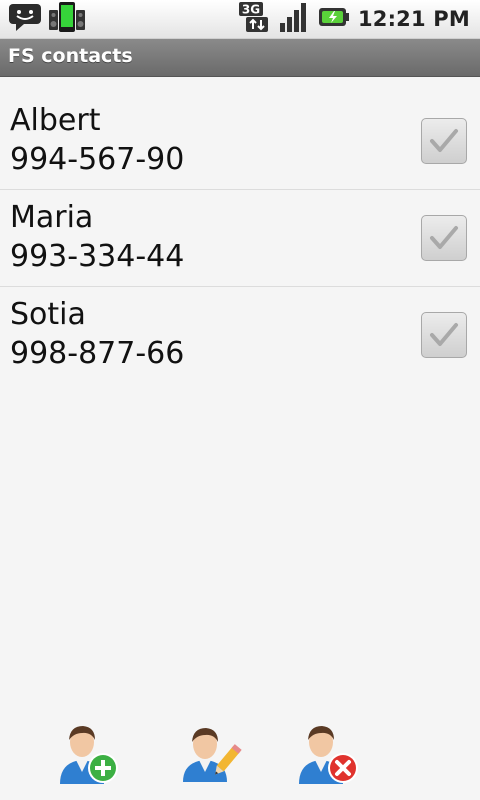 This screenshot has width=480, height=800. I want to click on delete-contact-icon, so click(328, 755).